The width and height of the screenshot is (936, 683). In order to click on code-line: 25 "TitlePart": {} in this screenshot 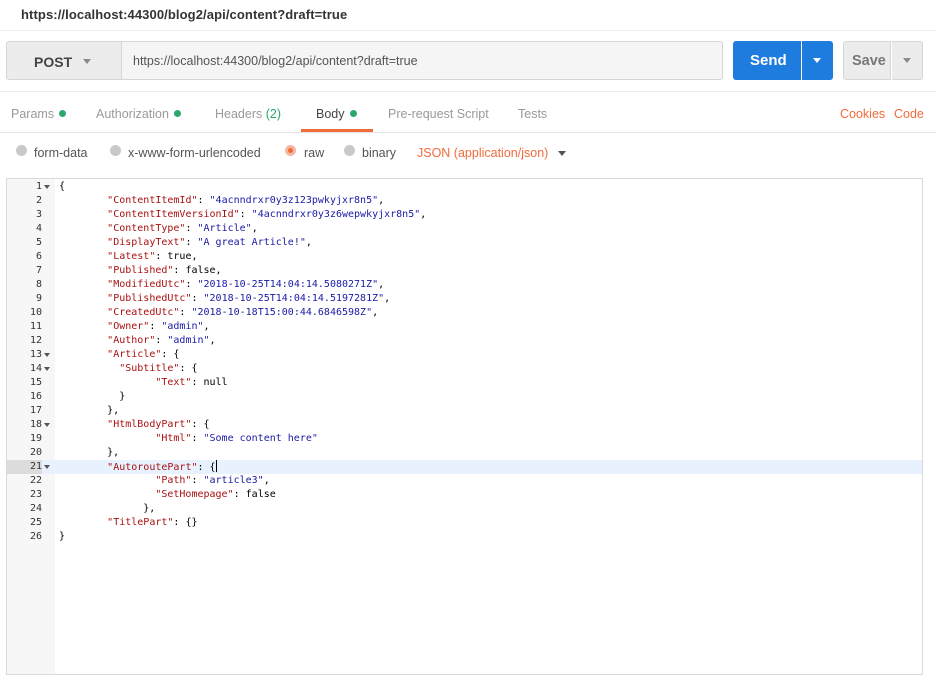, I will do `click(464, 523)`.